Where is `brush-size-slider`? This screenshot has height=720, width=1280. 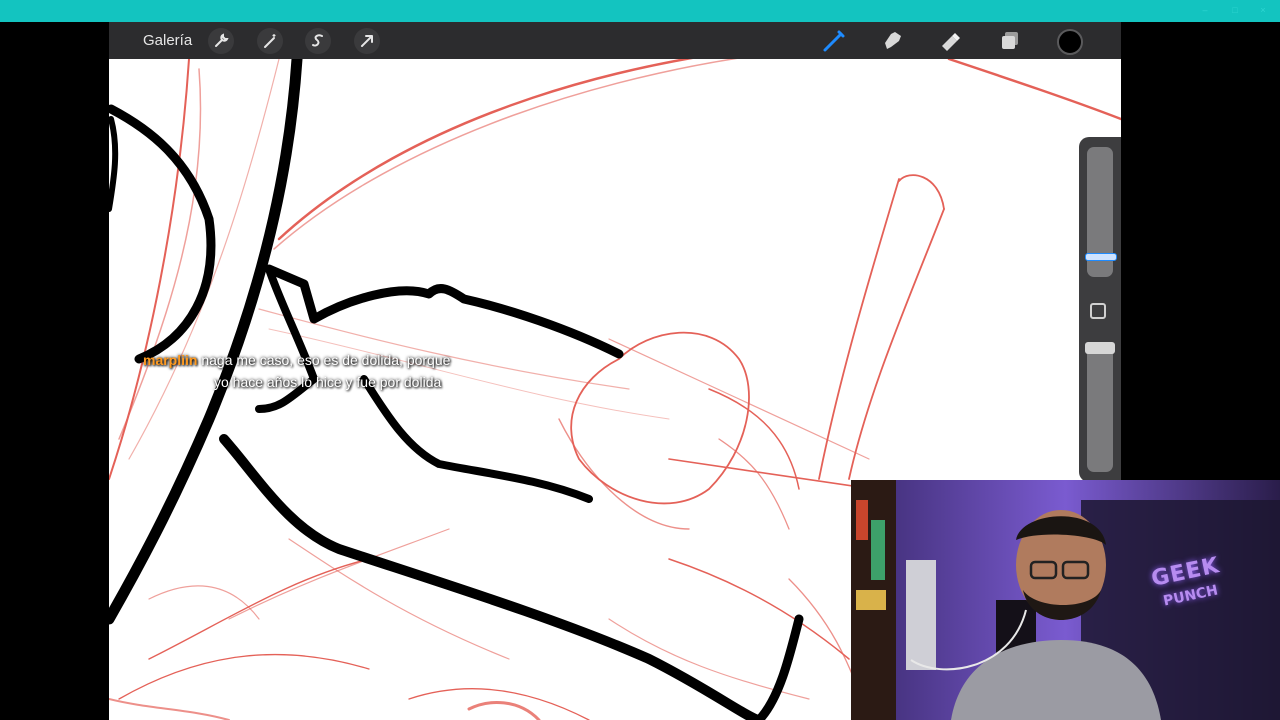
brush-size-slider is located at coordinates (1101, 212).